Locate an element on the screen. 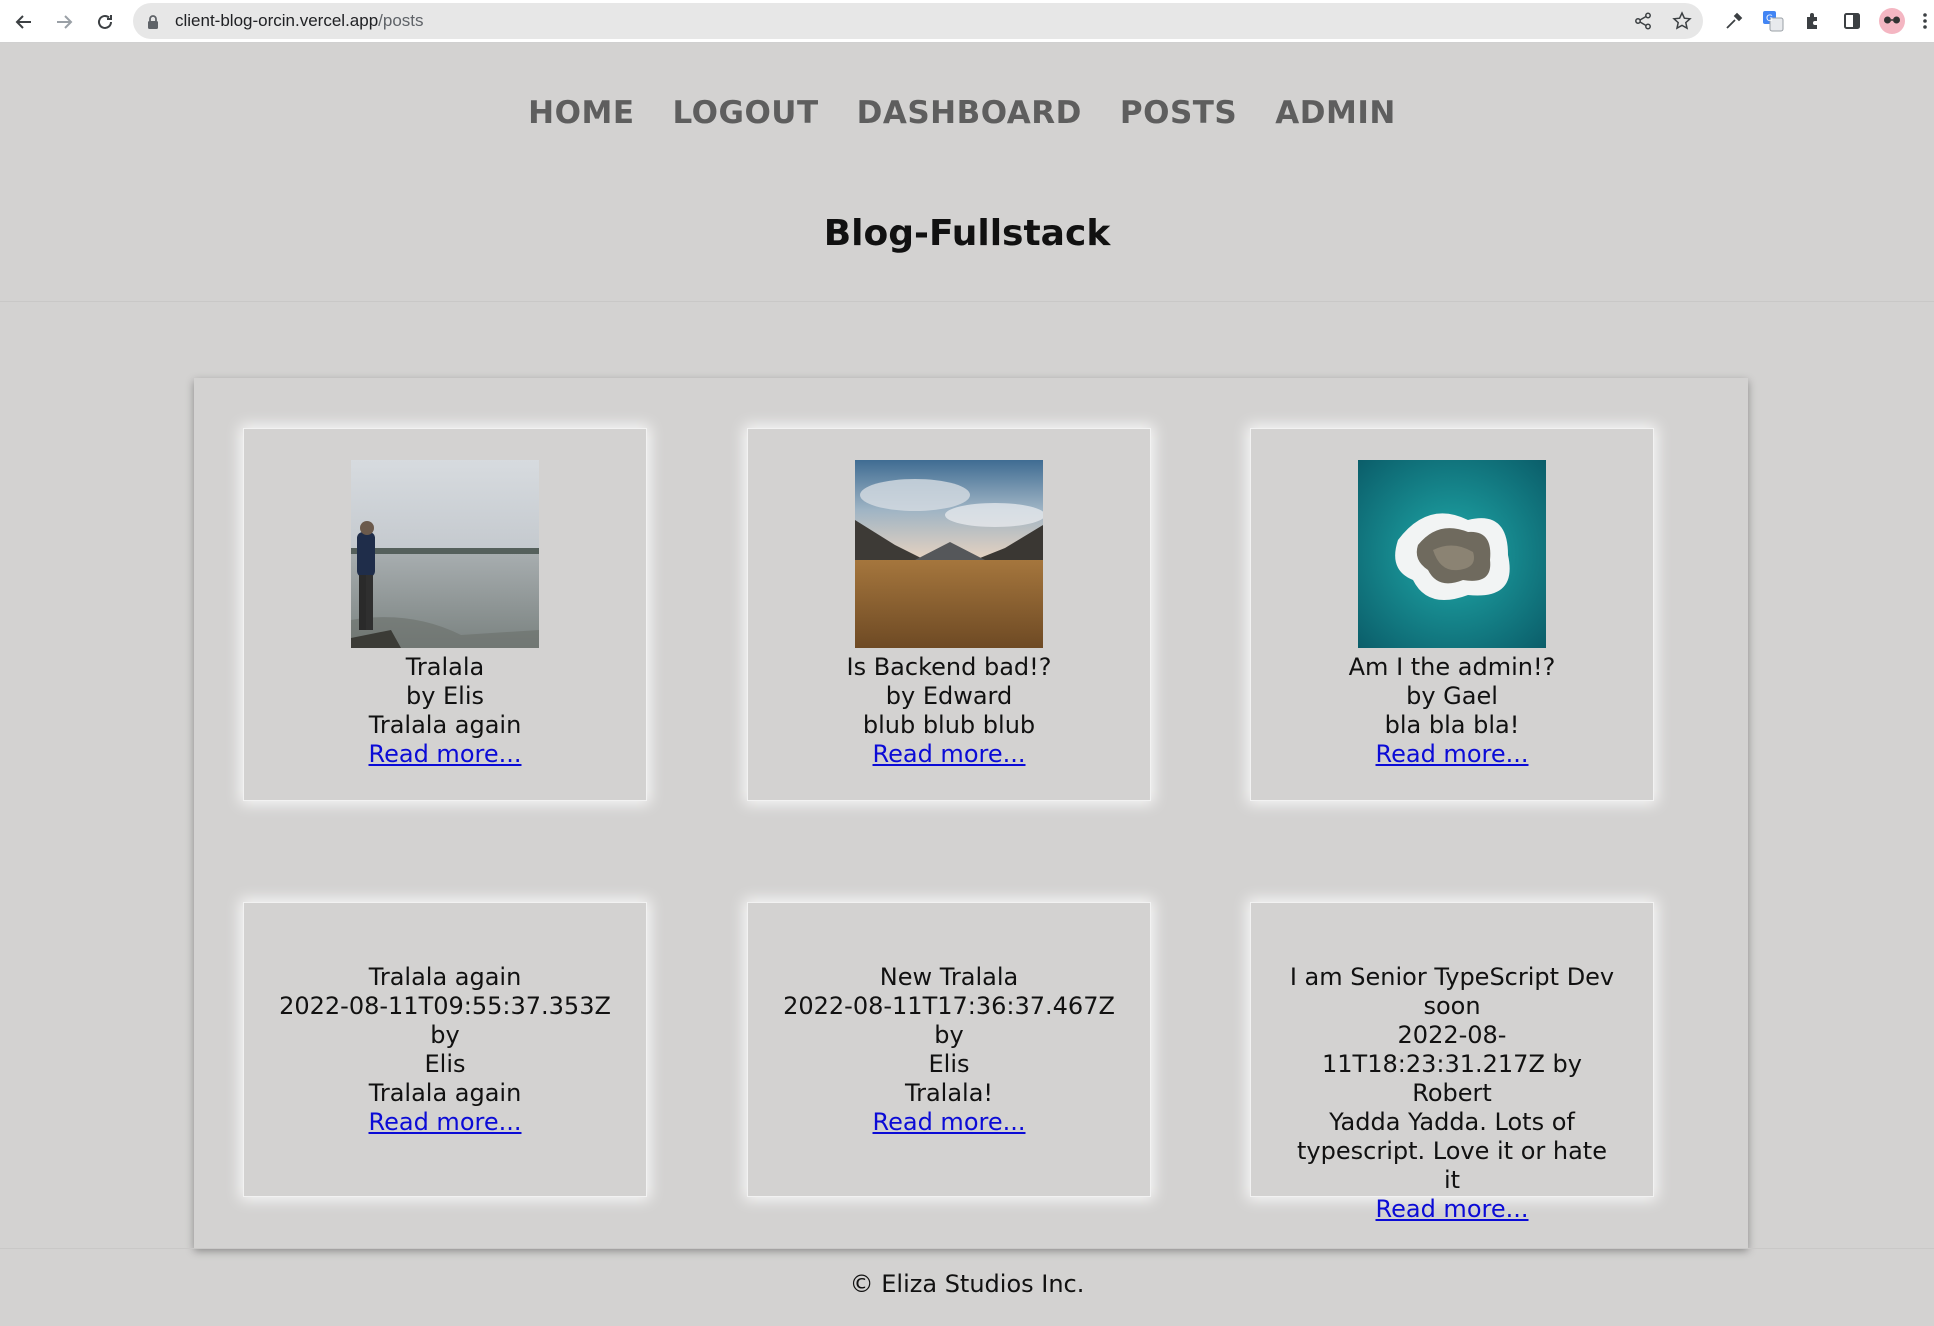 This screenshot has height=1326, width=1934. nav-admin-link: ADMIN is located at coordinates (1335, 113).